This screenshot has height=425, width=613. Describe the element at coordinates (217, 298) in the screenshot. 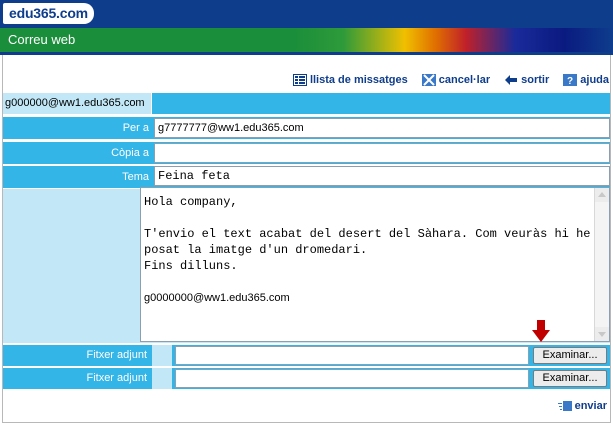

I see `body-signature: g0000000@ww1.edu365.com` at that location.